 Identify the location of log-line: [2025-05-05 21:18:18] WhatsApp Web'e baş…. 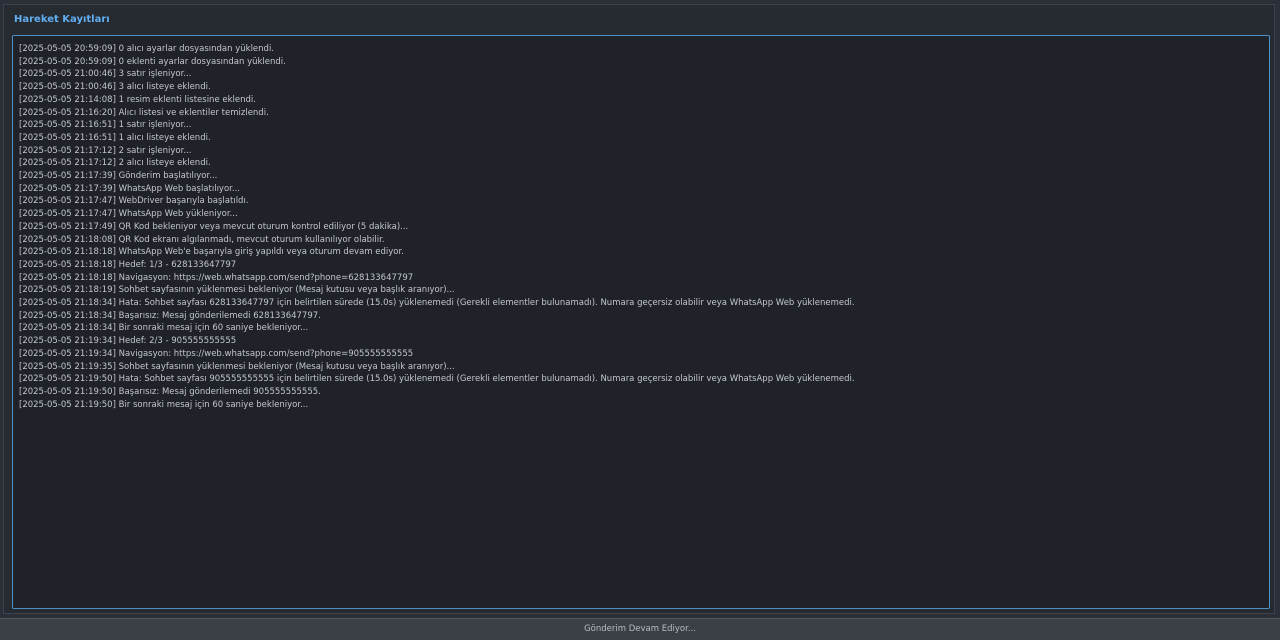
(211, 252).